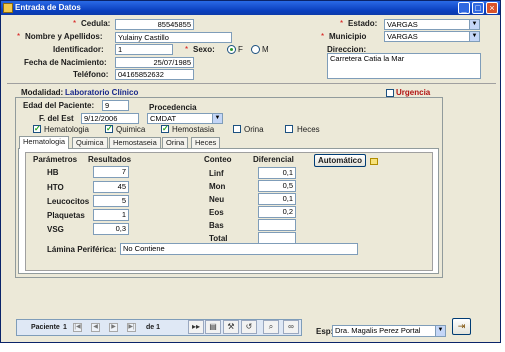 Image resolution: width=505 pixels, height=352 pixels. Describe the element at coordinates (65, 62) in the screenshot. I see `fecha-nacimiento-label: Fecha de Nacimiento:` at that location.